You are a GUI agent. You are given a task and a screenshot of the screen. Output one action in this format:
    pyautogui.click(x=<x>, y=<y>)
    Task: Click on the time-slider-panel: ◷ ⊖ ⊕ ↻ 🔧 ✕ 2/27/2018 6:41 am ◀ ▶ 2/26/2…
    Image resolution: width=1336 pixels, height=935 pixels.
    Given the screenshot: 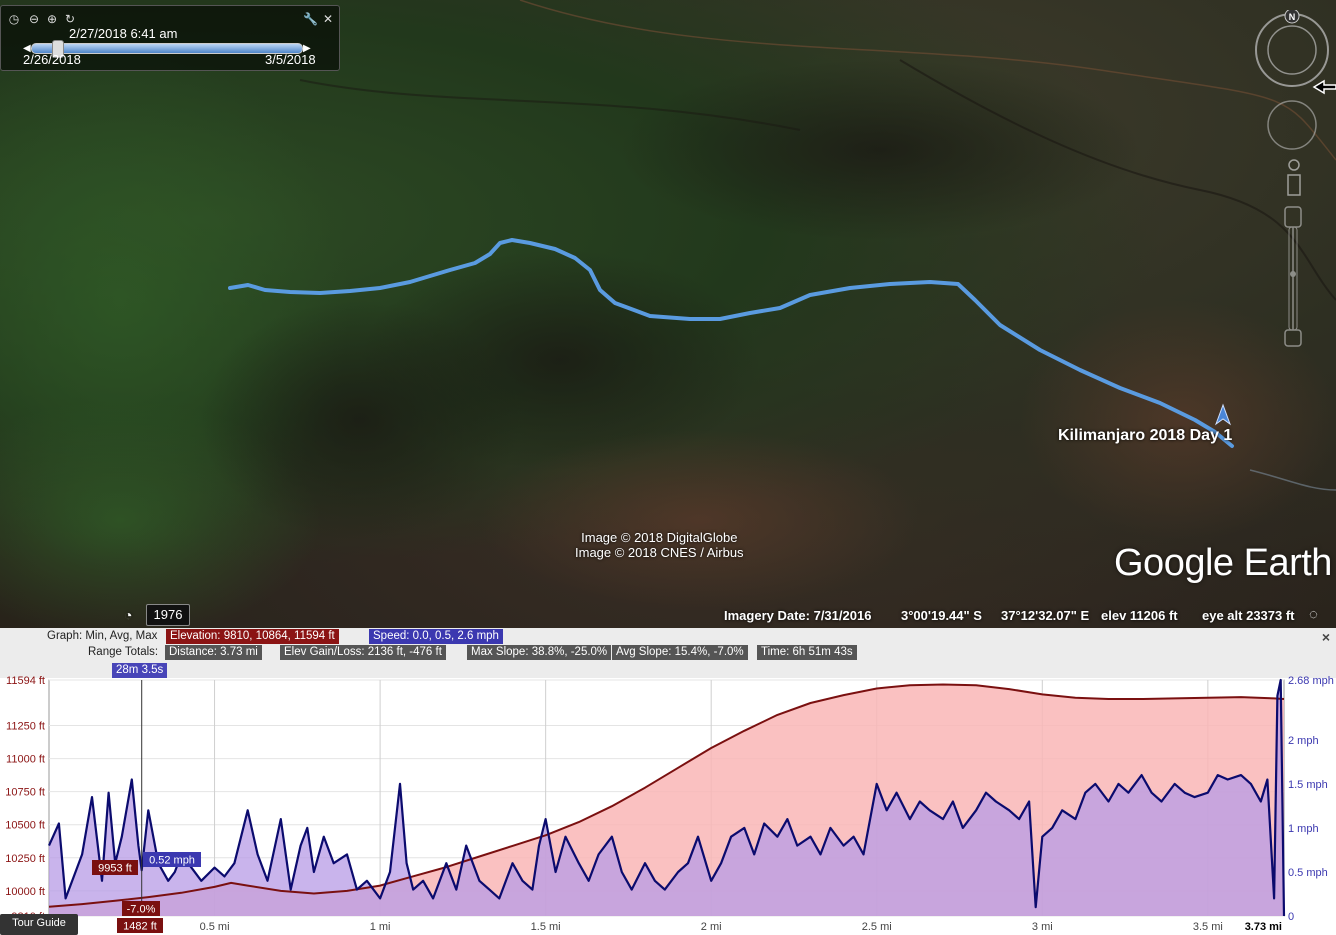 What is the action you would take?
    pyautogui.click(x=170, y=38)
    